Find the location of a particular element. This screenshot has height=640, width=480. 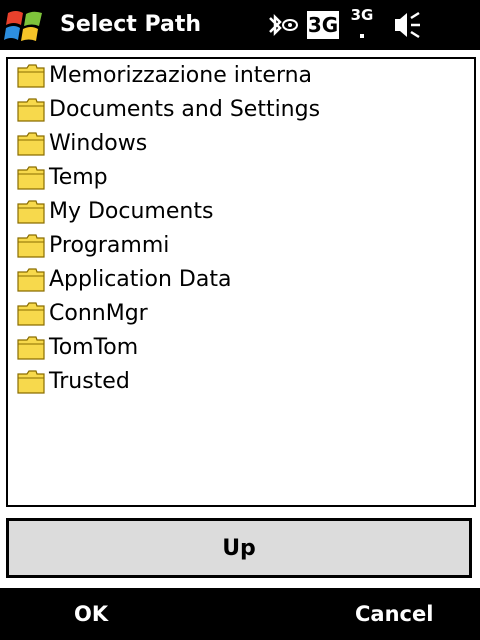

bluetooth-icon is located at coordinates (281, 25).